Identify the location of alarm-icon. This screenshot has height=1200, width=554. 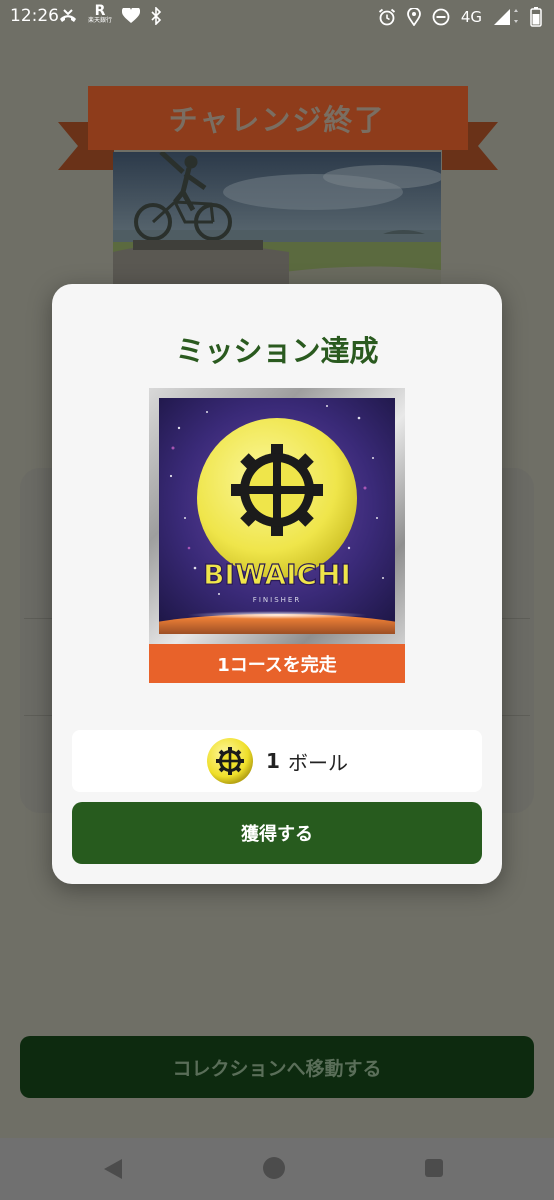
(386, 17).